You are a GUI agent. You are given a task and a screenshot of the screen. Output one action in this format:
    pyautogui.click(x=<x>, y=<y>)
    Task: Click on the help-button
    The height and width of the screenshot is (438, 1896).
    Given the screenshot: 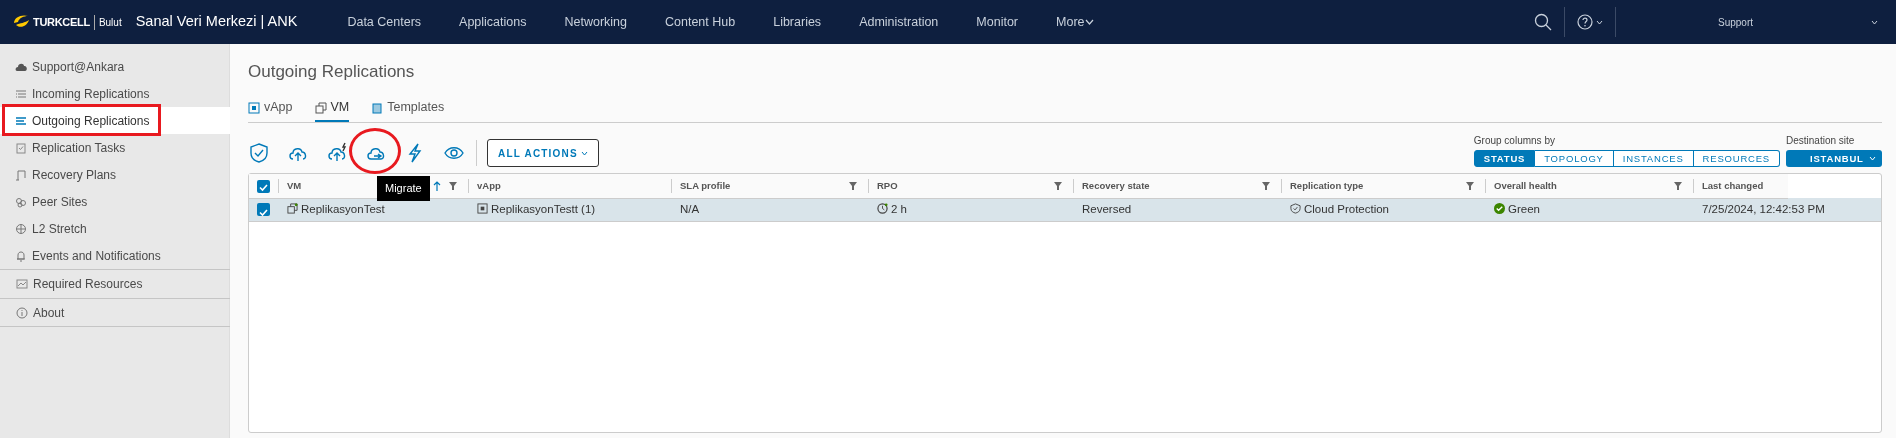 What is the action you would take?
    pyautogui.click(x=1590, y=22)
    